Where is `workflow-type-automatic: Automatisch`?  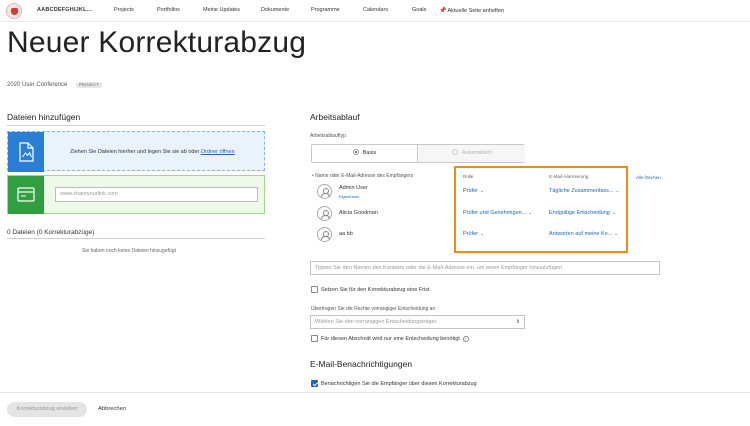 workflow-type-automatic: Automatisch is located at coordinates (472, 153).